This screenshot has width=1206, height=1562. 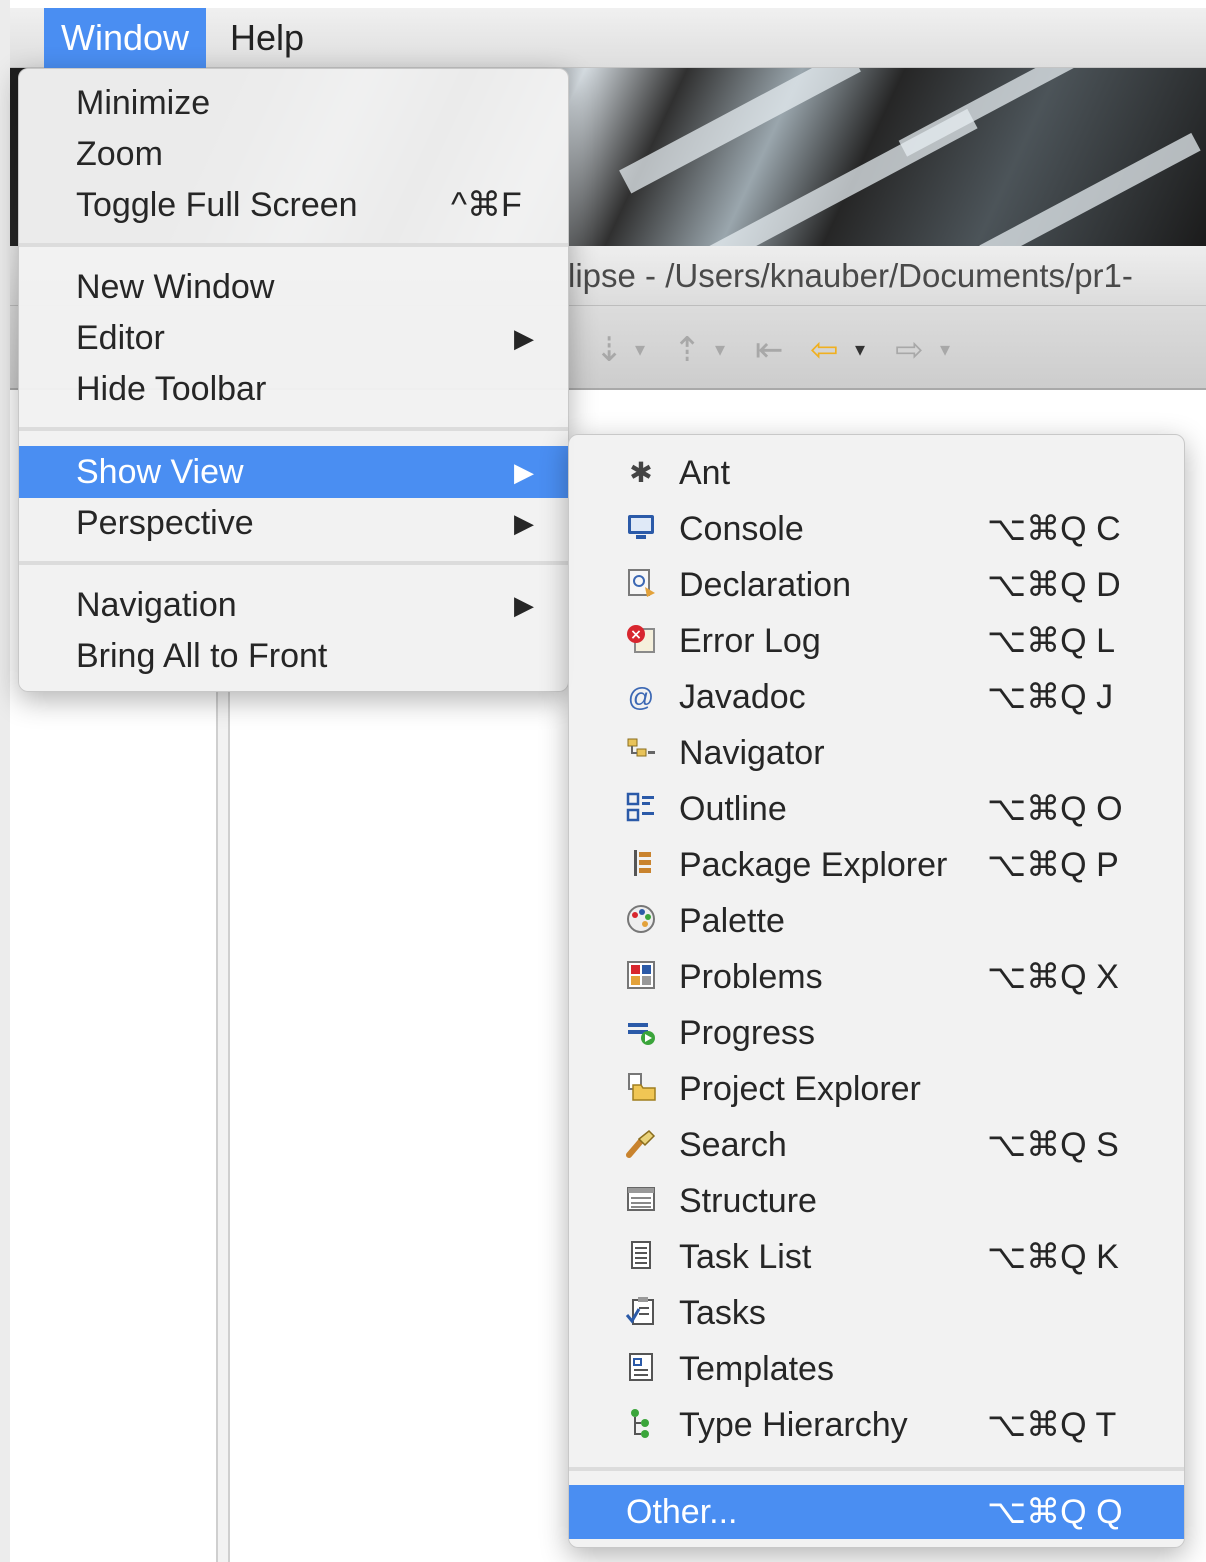 I want to click on view-item-search: Search ⌥⌘Q S, so click(x=876, y=1145).